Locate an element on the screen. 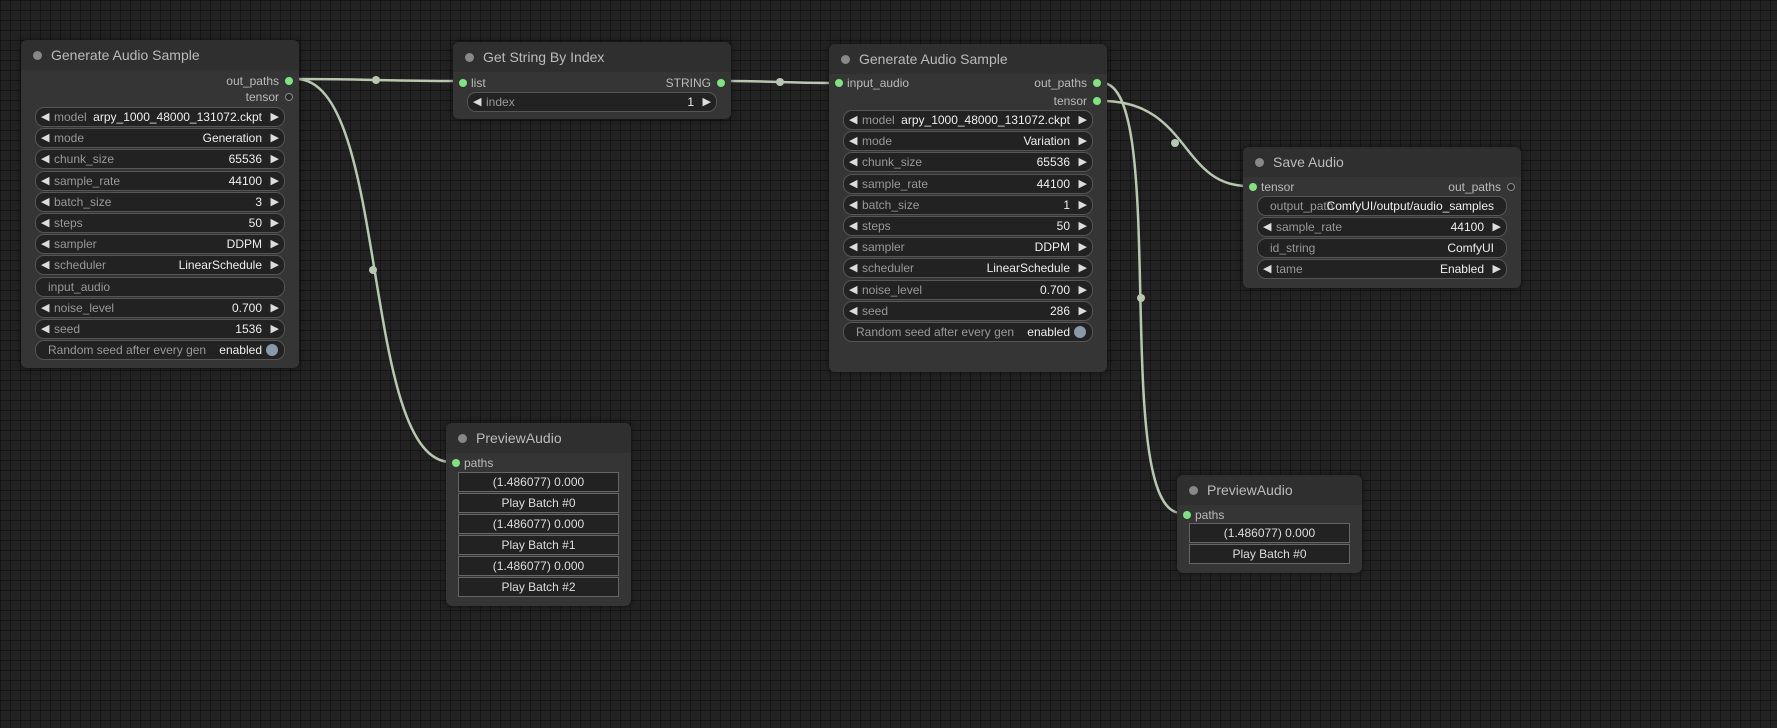 This screenshot has width=1777, height=728. widget-output-path: output_path ComfyUI/output/audio_samples is located at coordinates (1382, 206).